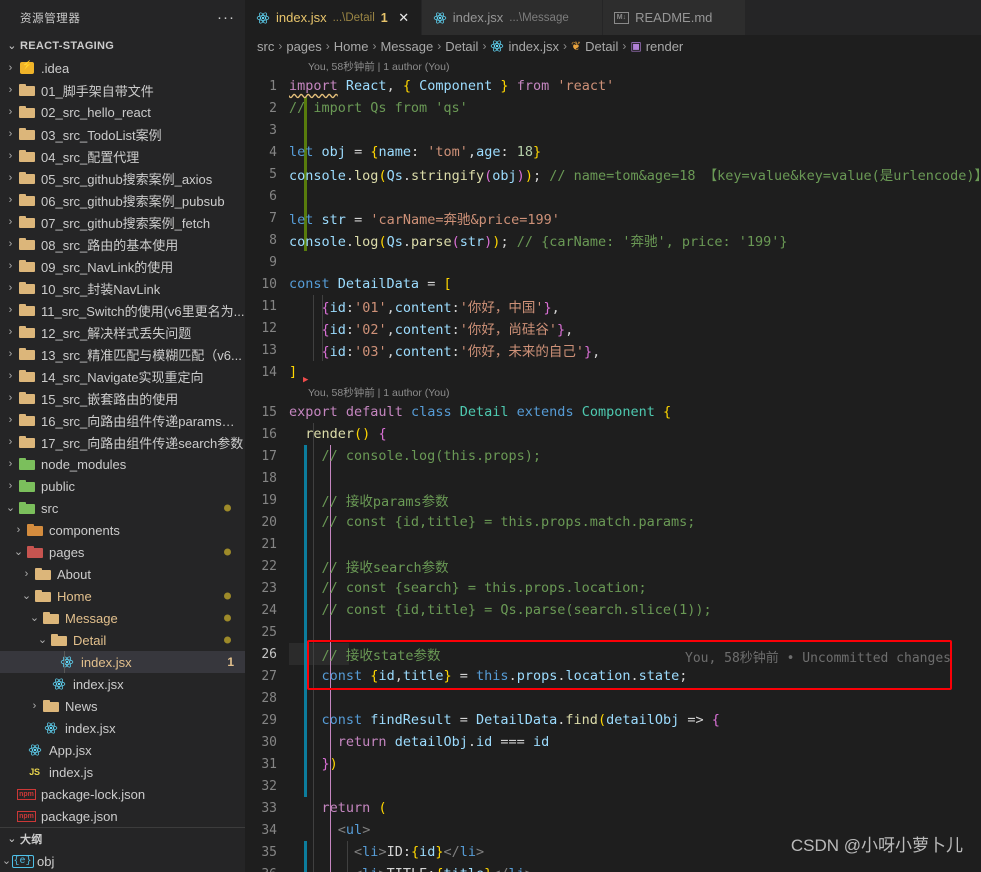 The width and height of the screenshot is (981, 872). I want to click on outline-section-header: ⌄ 大纲, so click(122, 839).